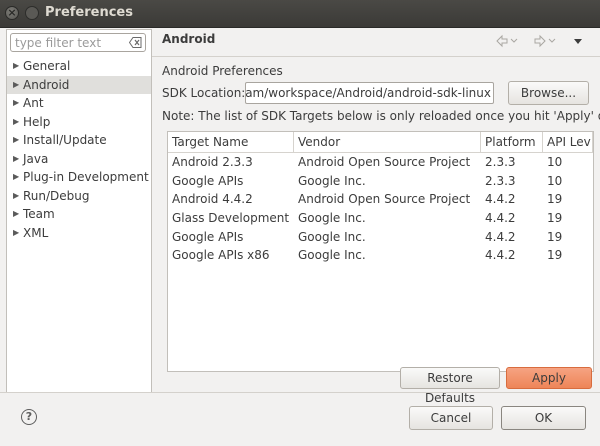  I want to click on filter-field, so click(78, 42).